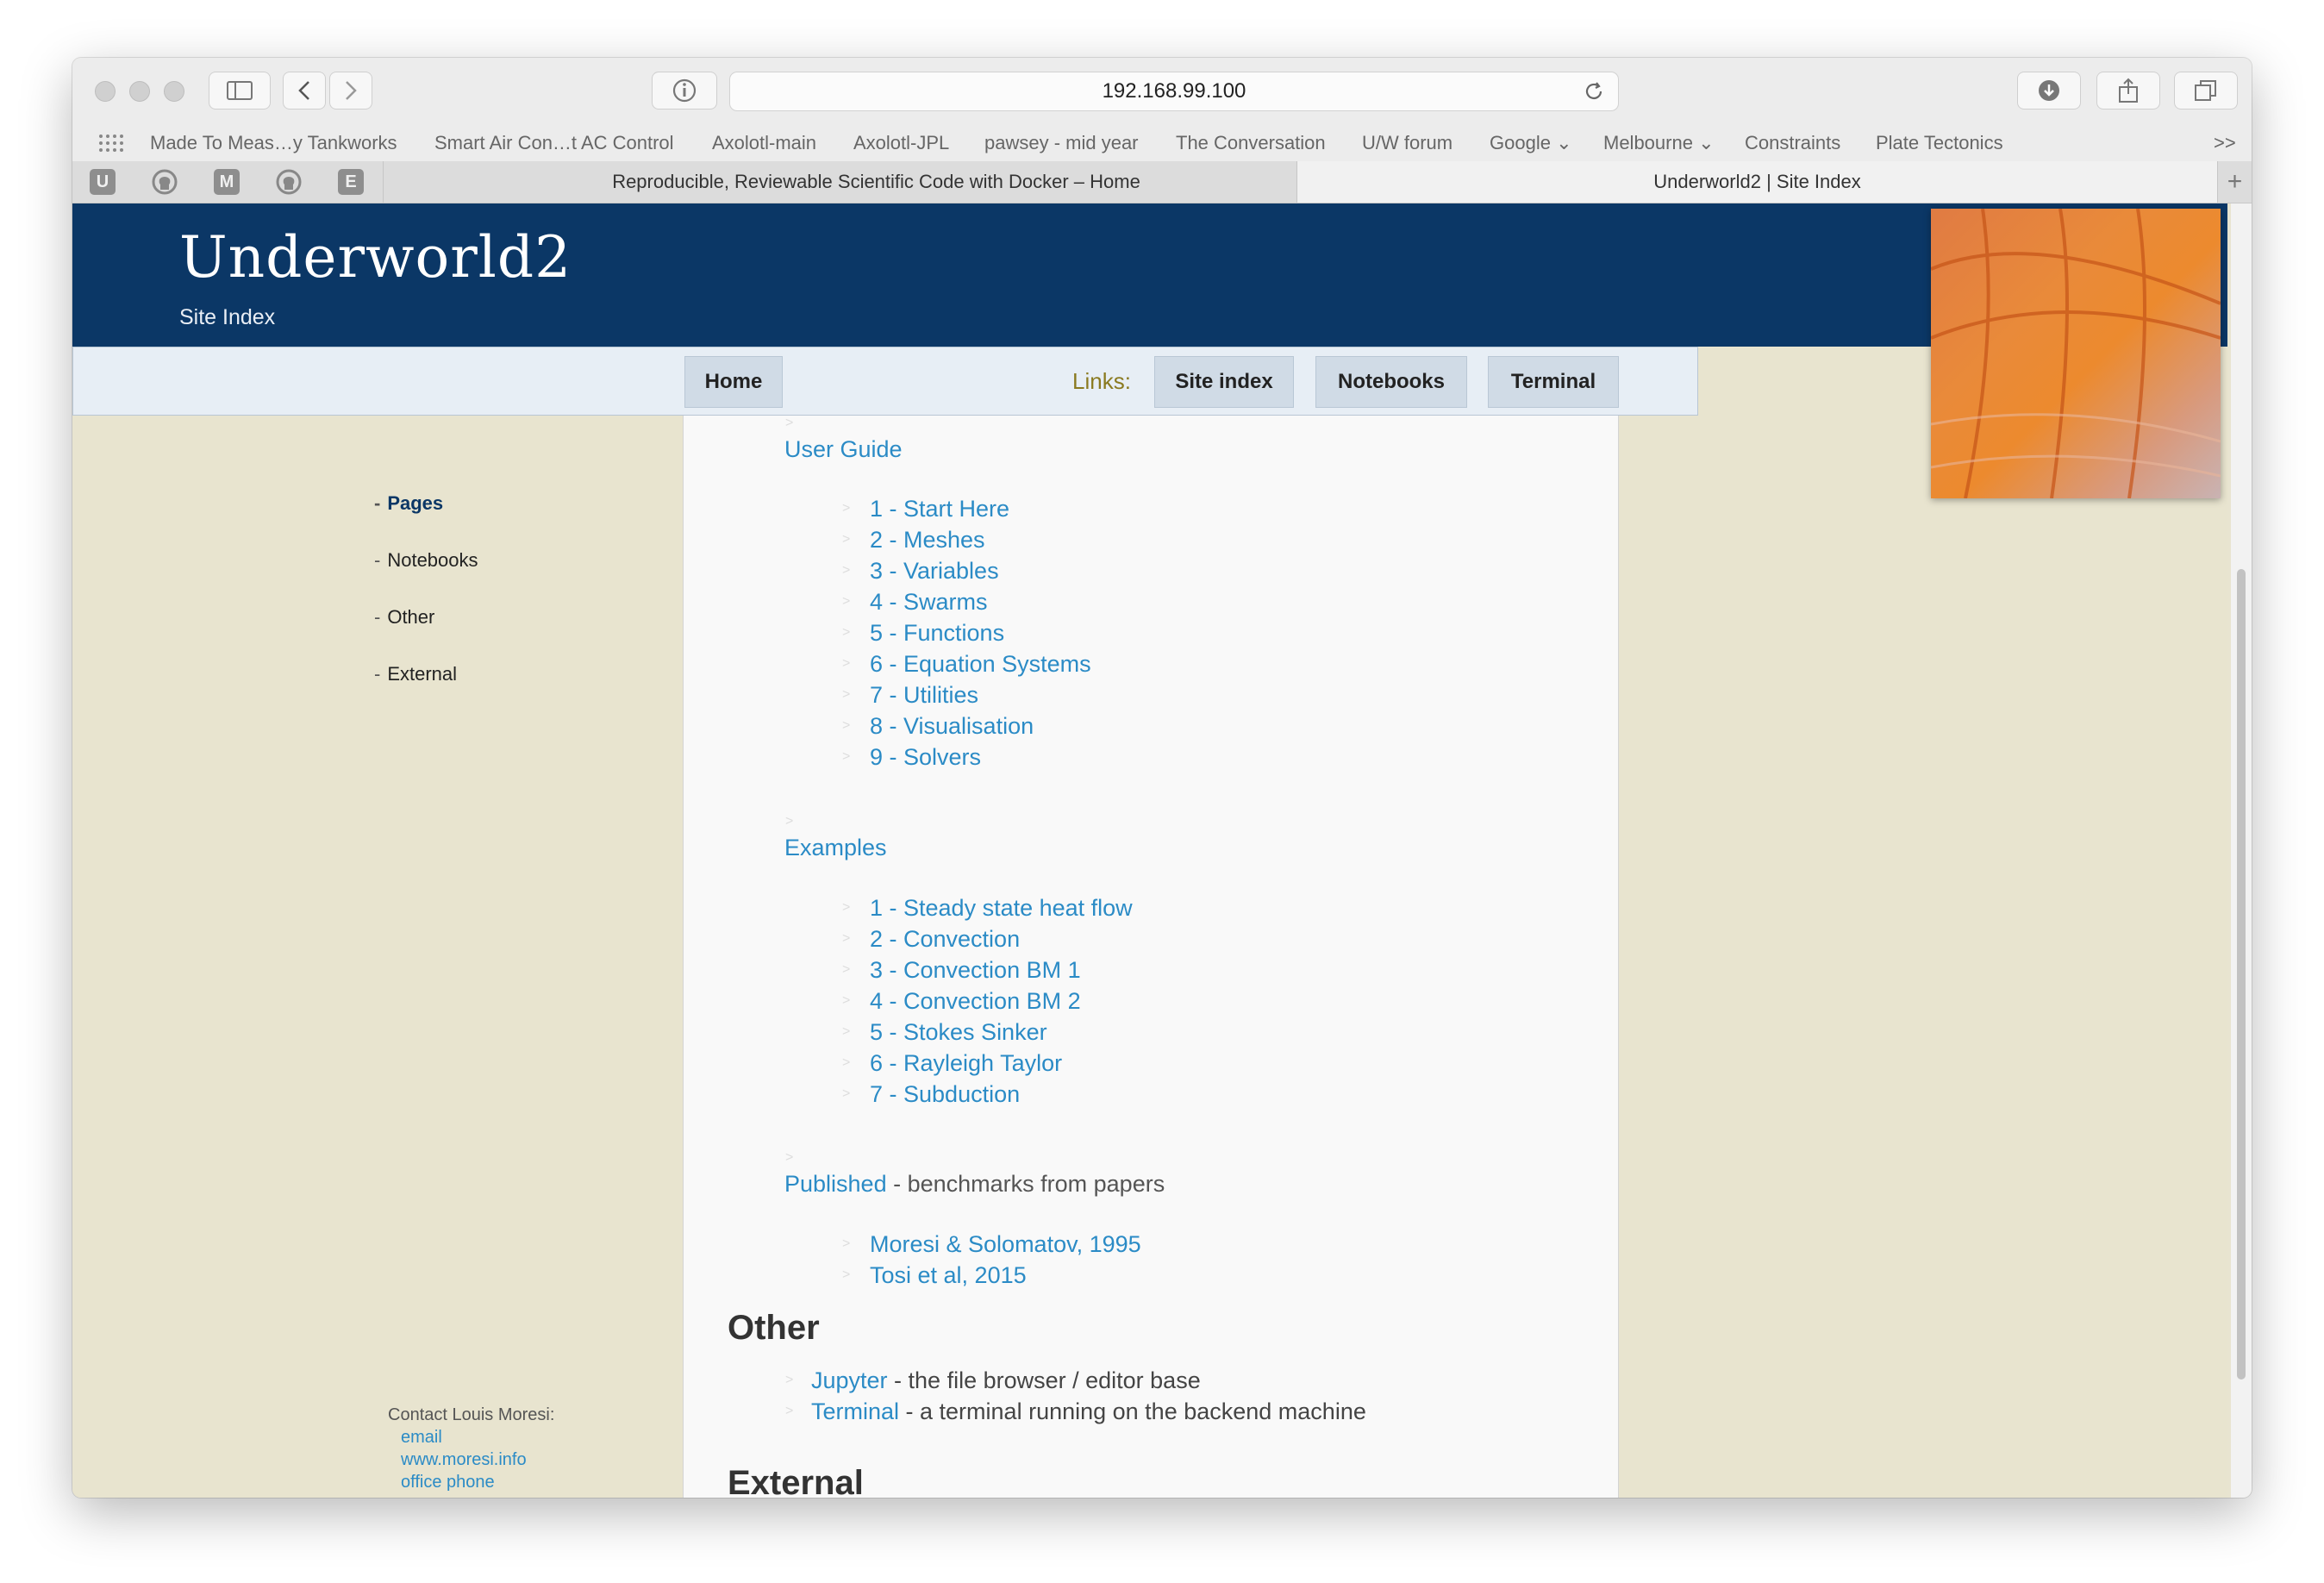 The height and width of the screenshot is (1583, 2324). I want to click on minimize-window-button, so click(139, 91).